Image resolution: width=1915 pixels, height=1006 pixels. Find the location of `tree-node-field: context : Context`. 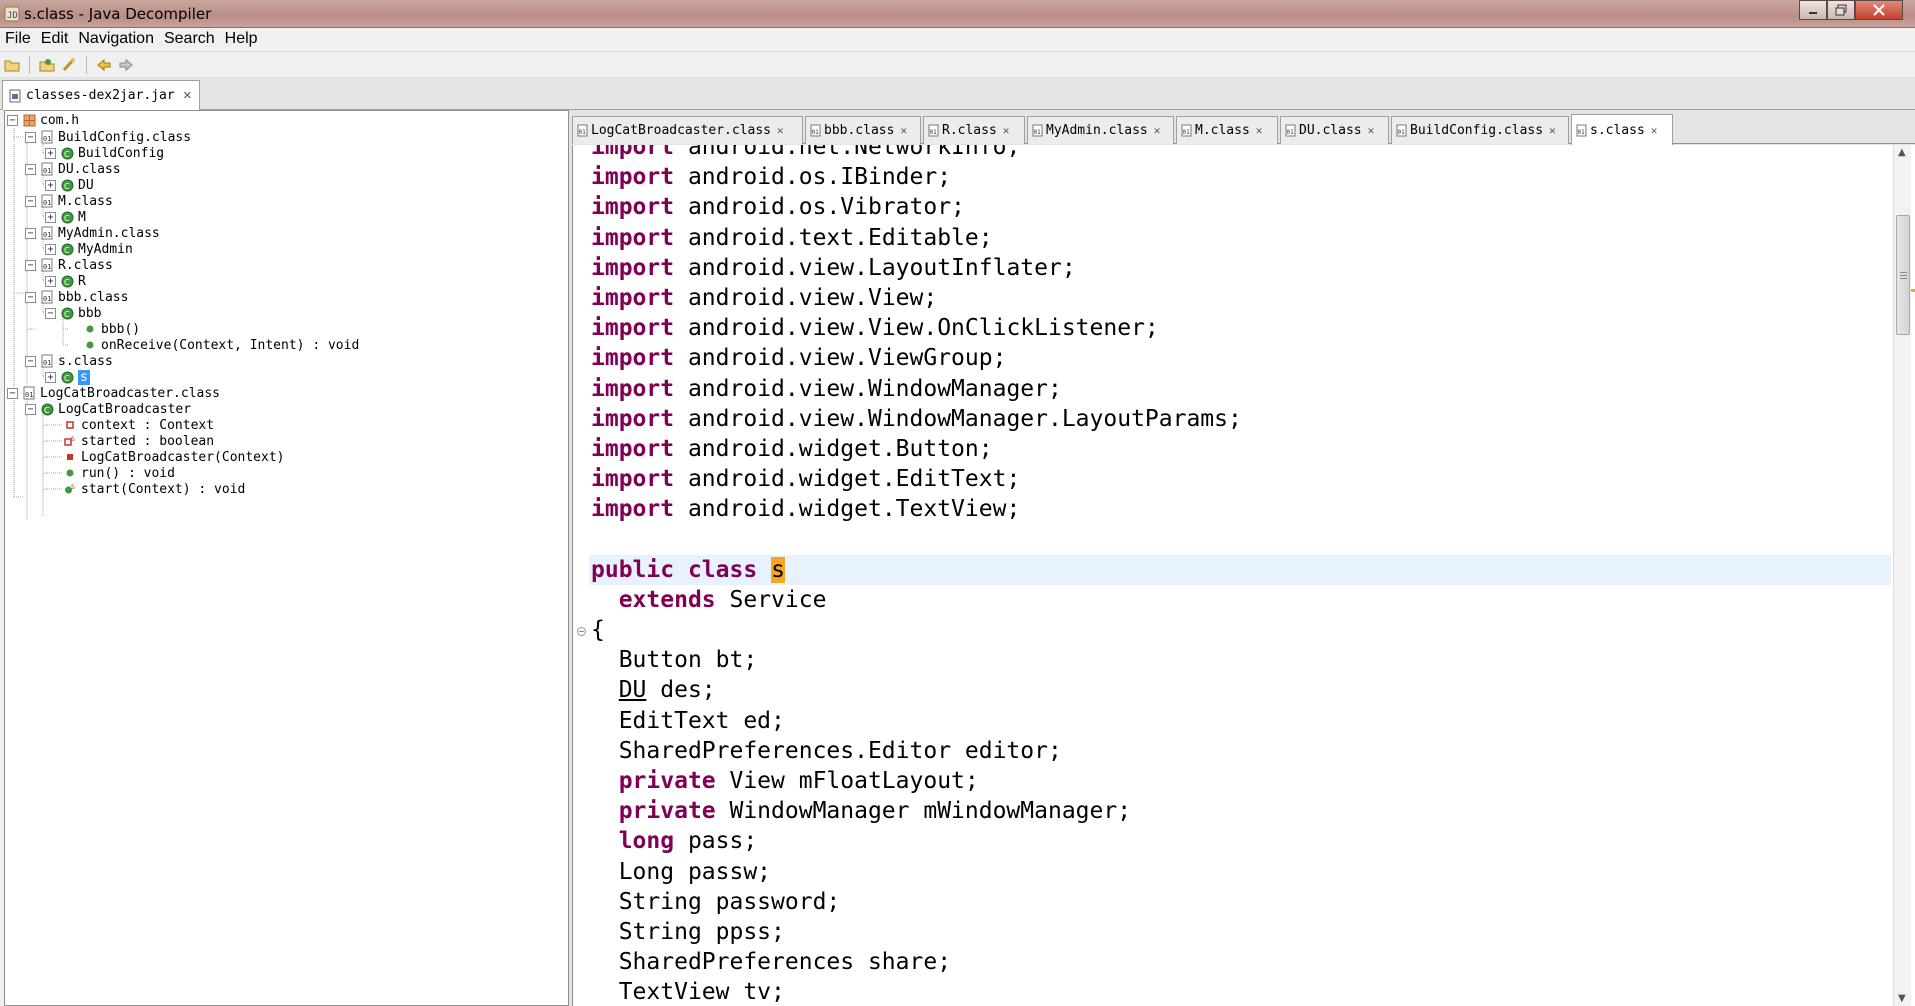

tree-node-field: context : Context is located at coordinates (138, 425).